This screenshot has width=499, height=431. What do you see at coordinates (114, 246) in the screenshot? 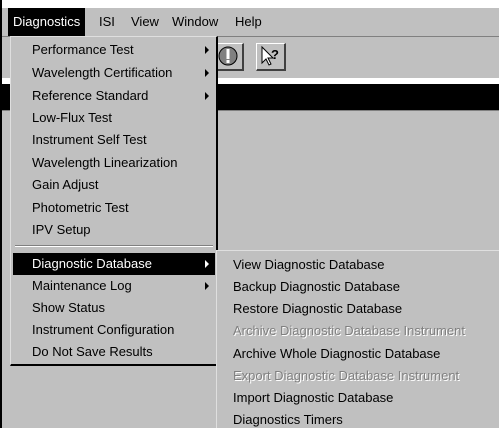
I see `menu-separator` at bounding box center [114, 246].